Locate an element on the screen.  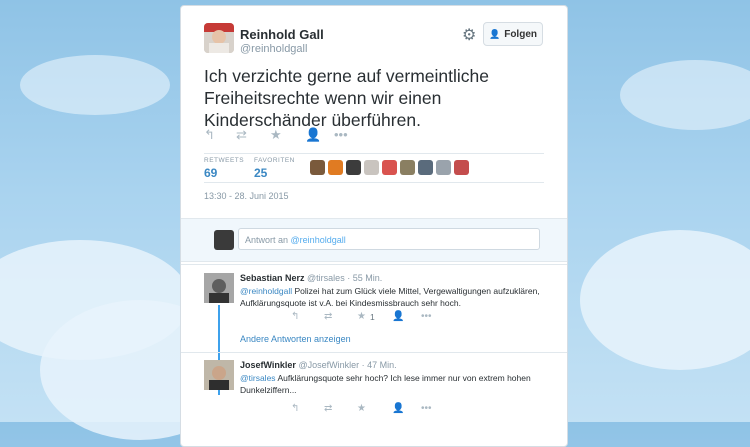
gear-icon: ⚙ is located at coordinates (469, 35).